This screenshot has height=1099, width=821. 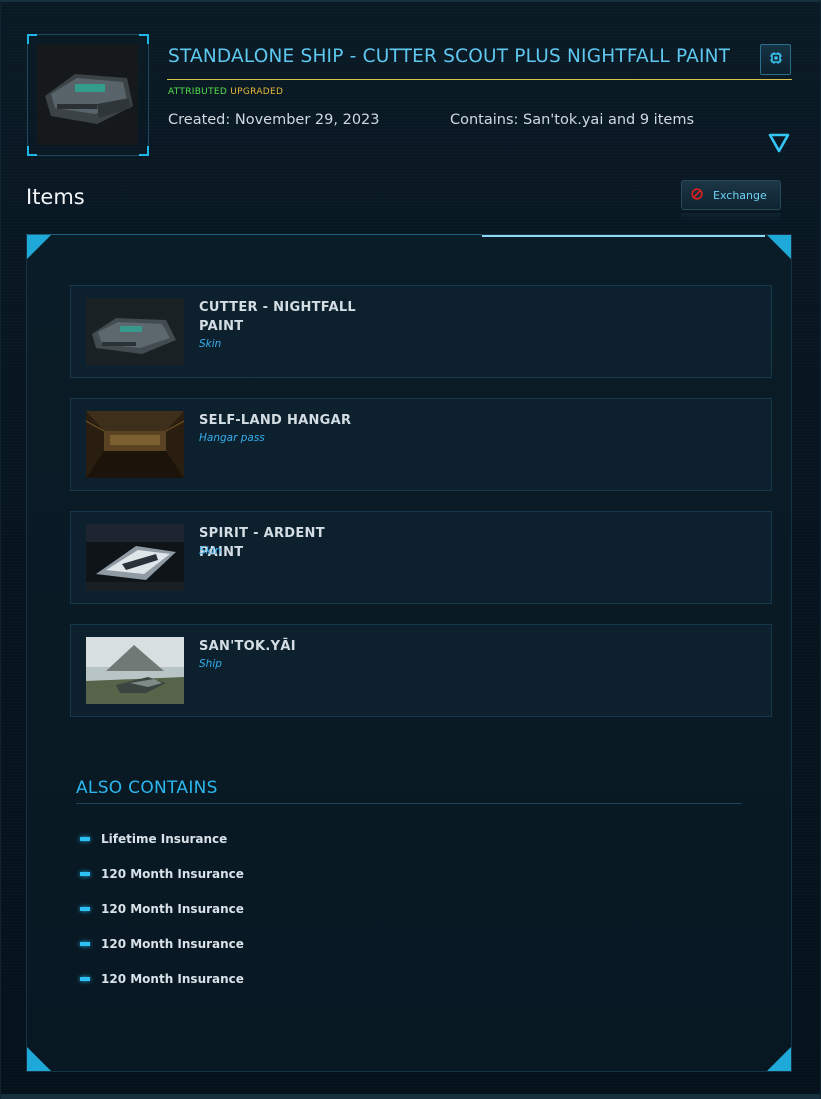 What do you see at coordinates (232, 438) in the screenshot?
I see `item-type: Hangar pass` at bounding box center [232, 438].